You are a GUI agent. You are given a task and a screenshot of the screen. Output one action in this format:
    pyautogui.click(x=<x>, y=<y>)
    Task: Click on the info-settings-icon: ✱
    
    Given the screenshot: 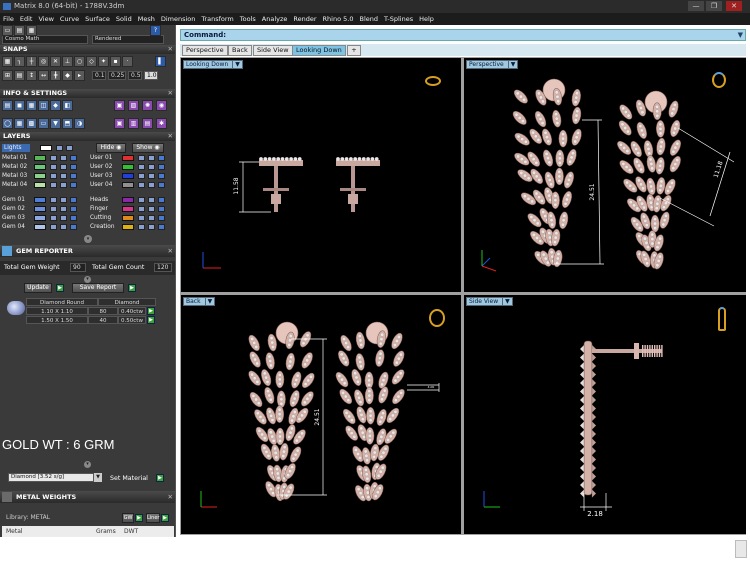 What is the action you would take?
    pyautogui.click(x=161, y=123)
    